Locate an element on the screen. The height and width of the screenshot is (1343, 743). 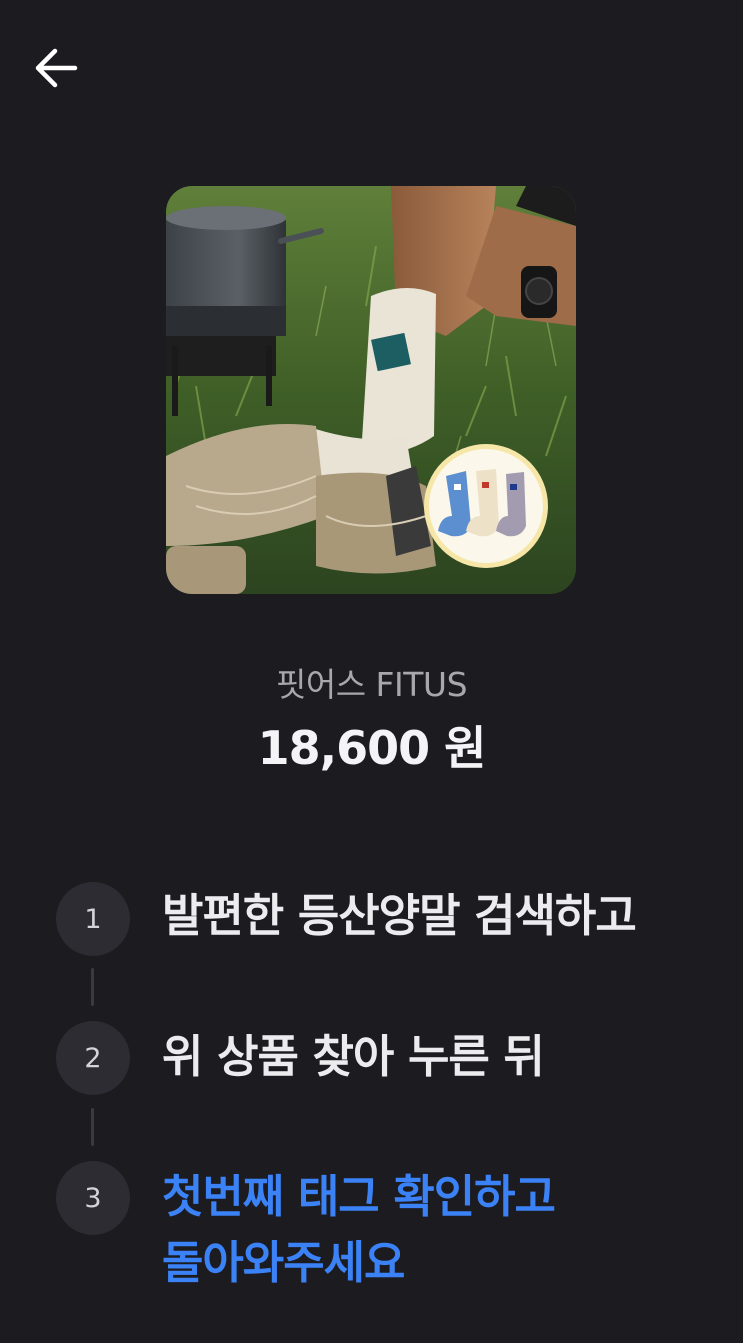
back-button is located at coordinates (56, 68).